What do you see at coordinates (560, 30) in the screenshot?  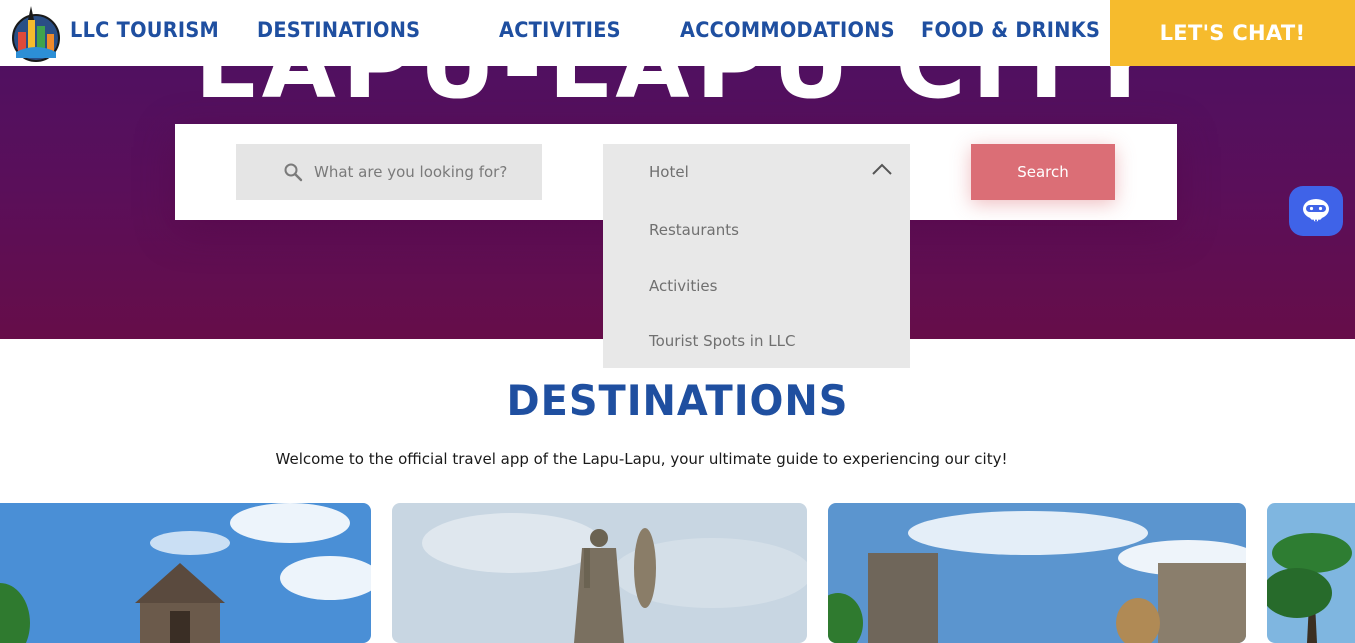 I see `nav-activities: ACTIVITIES` at bounding box center [560, 30].